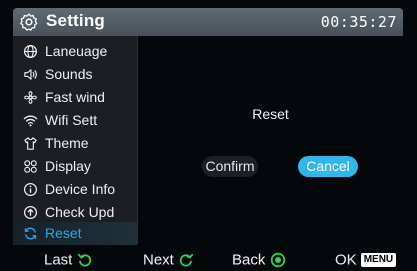  Describe the element at coordinates (270, 114) in the screenshot. I see `dialog-title: Reset` at that location.